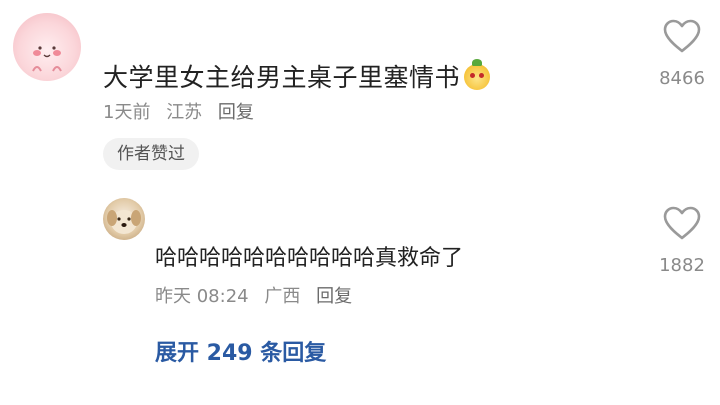 The image size is (720, 405). What do you see at coordinates (47, 59) in the screenshot?
I see `avatar-face-icon` at bounding box center [47, 59].